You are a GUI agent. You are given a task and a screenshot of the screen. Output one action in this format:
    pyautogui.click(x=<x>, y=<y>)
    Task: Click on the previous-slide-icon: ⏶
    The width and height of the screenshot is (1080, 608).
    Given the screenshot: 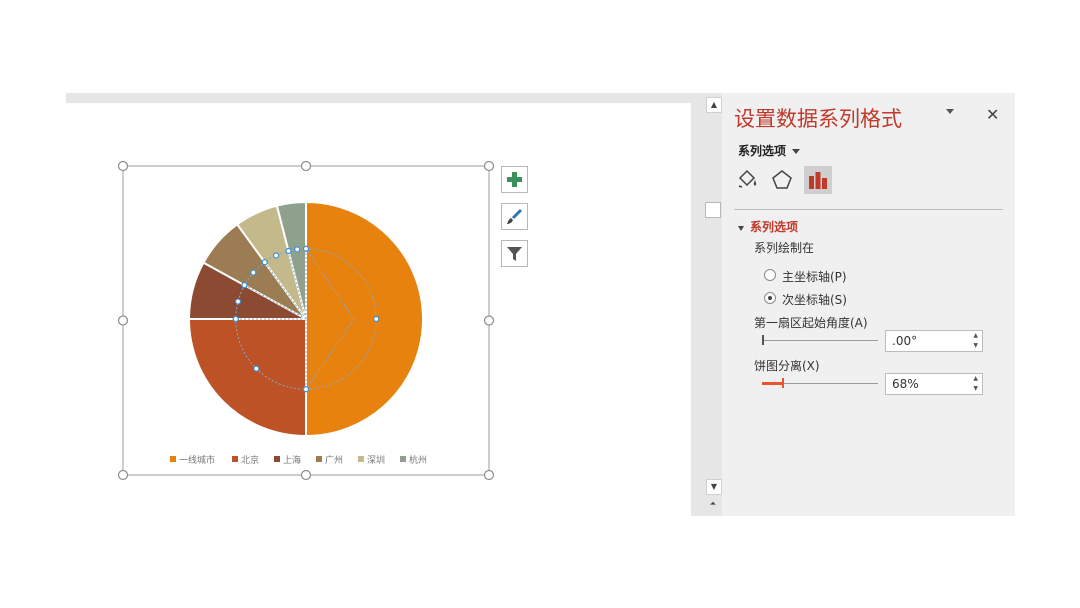 What is the action you would take?
    pyautogui.click(x=713, y=504)
    